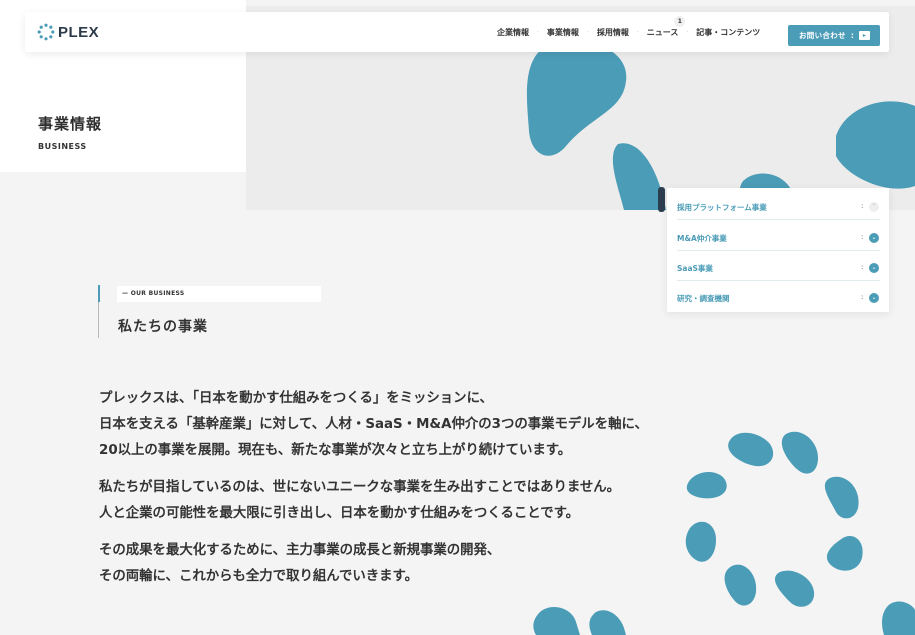 Image resolution: width=915 pixels, height=635 pixels. What do you see at coordinates (79, 32) in the screenshot?
I see `logo-text: PLEX` at bounding box center [79, 32].